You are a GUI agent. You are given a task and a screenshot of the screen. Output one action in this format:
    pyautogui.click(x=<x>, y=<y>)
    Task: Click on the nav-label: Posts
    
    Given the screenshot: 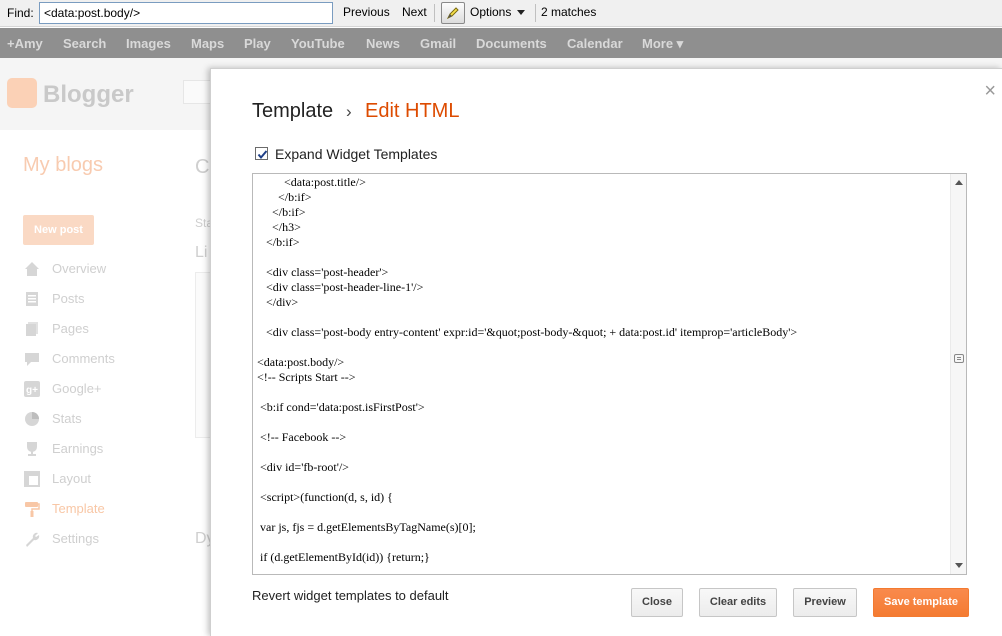 What is the action you would take?
    pyautogui.click(x=68, y=298)
    